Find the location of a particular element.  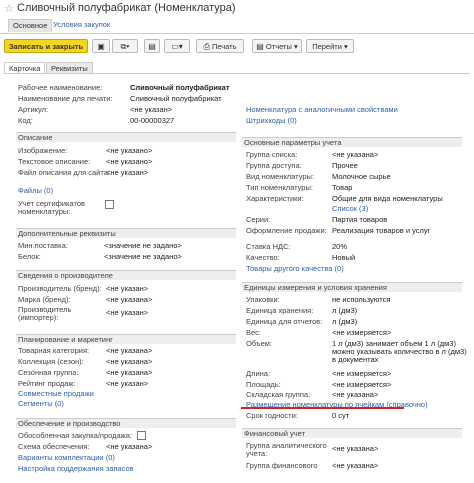

min-supply-value: <значение не задано> is located at coordinates (143, 245).